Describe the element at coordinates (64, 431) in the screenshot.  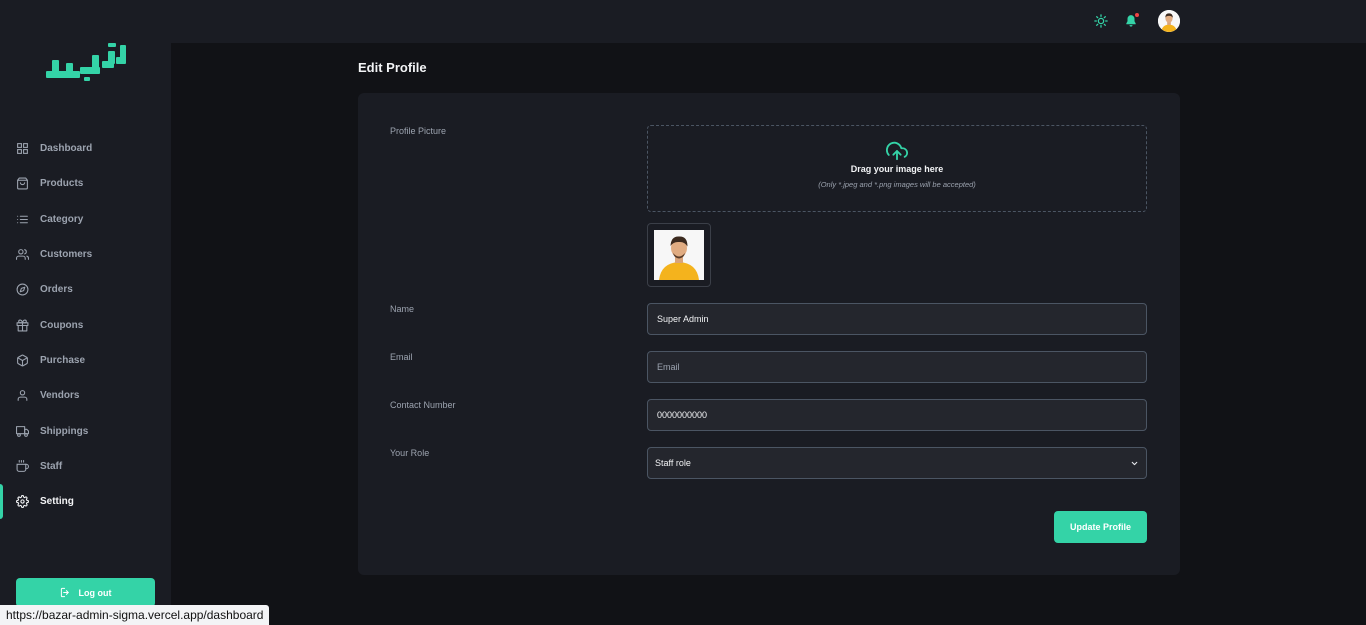
I see `sidebar-item-label: Shippings` at that location.